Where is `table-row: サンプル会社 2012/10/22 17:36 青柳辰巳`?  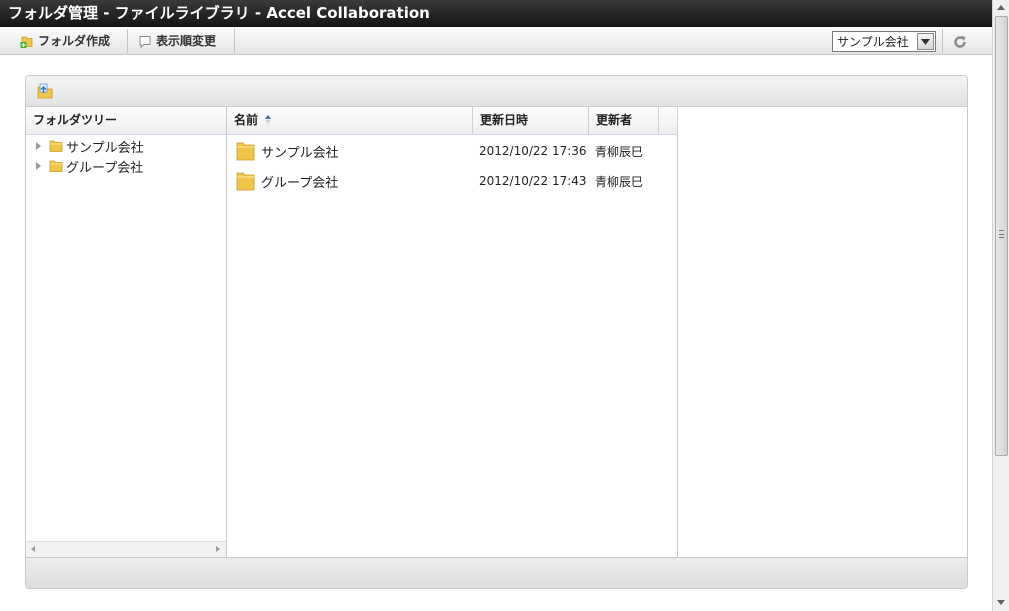
table-row: サンプル会社 2012/10/22 17:36 青柳辰巳 is located at coordinates (452, 151).